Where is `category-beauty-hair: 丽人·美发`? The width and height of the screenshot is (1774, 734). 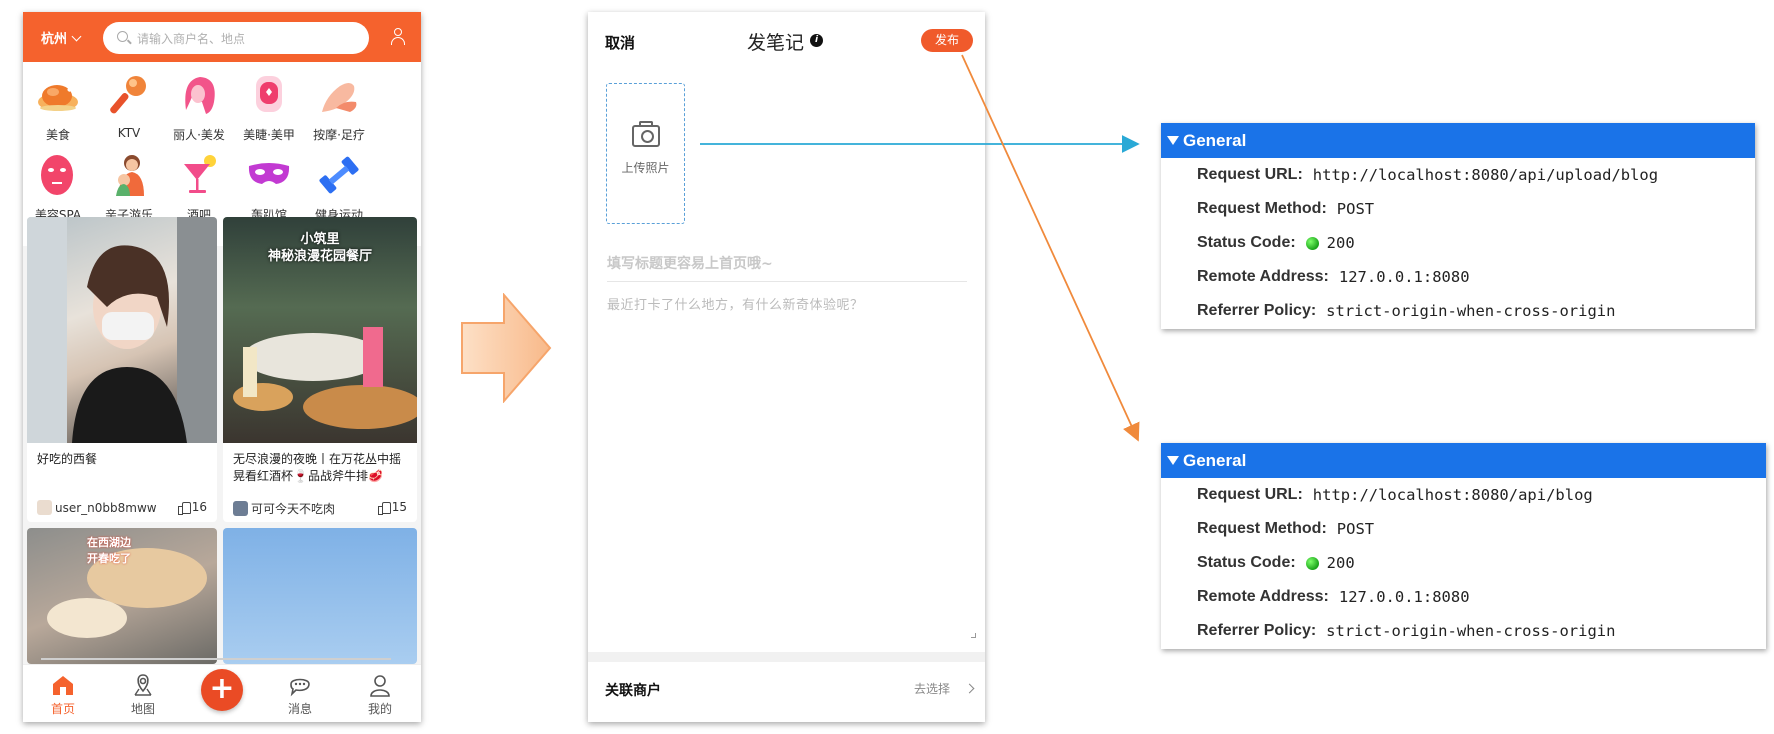
category-beauty-hair: 丽人·美发 is located at coordinates (199, 107).